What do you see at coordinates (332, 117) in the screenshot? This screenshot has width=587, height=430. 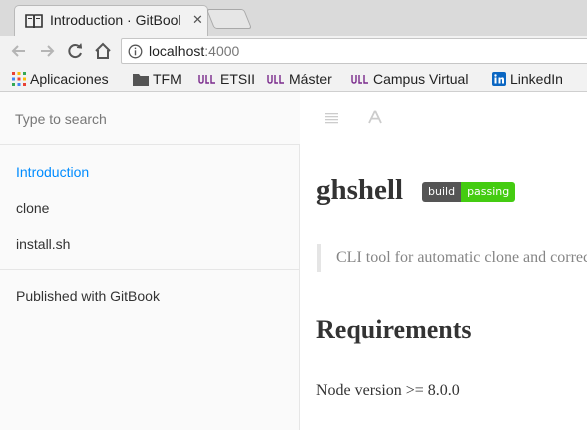 I see `hamburger-menu-icon` at bounding box center [332, 117].